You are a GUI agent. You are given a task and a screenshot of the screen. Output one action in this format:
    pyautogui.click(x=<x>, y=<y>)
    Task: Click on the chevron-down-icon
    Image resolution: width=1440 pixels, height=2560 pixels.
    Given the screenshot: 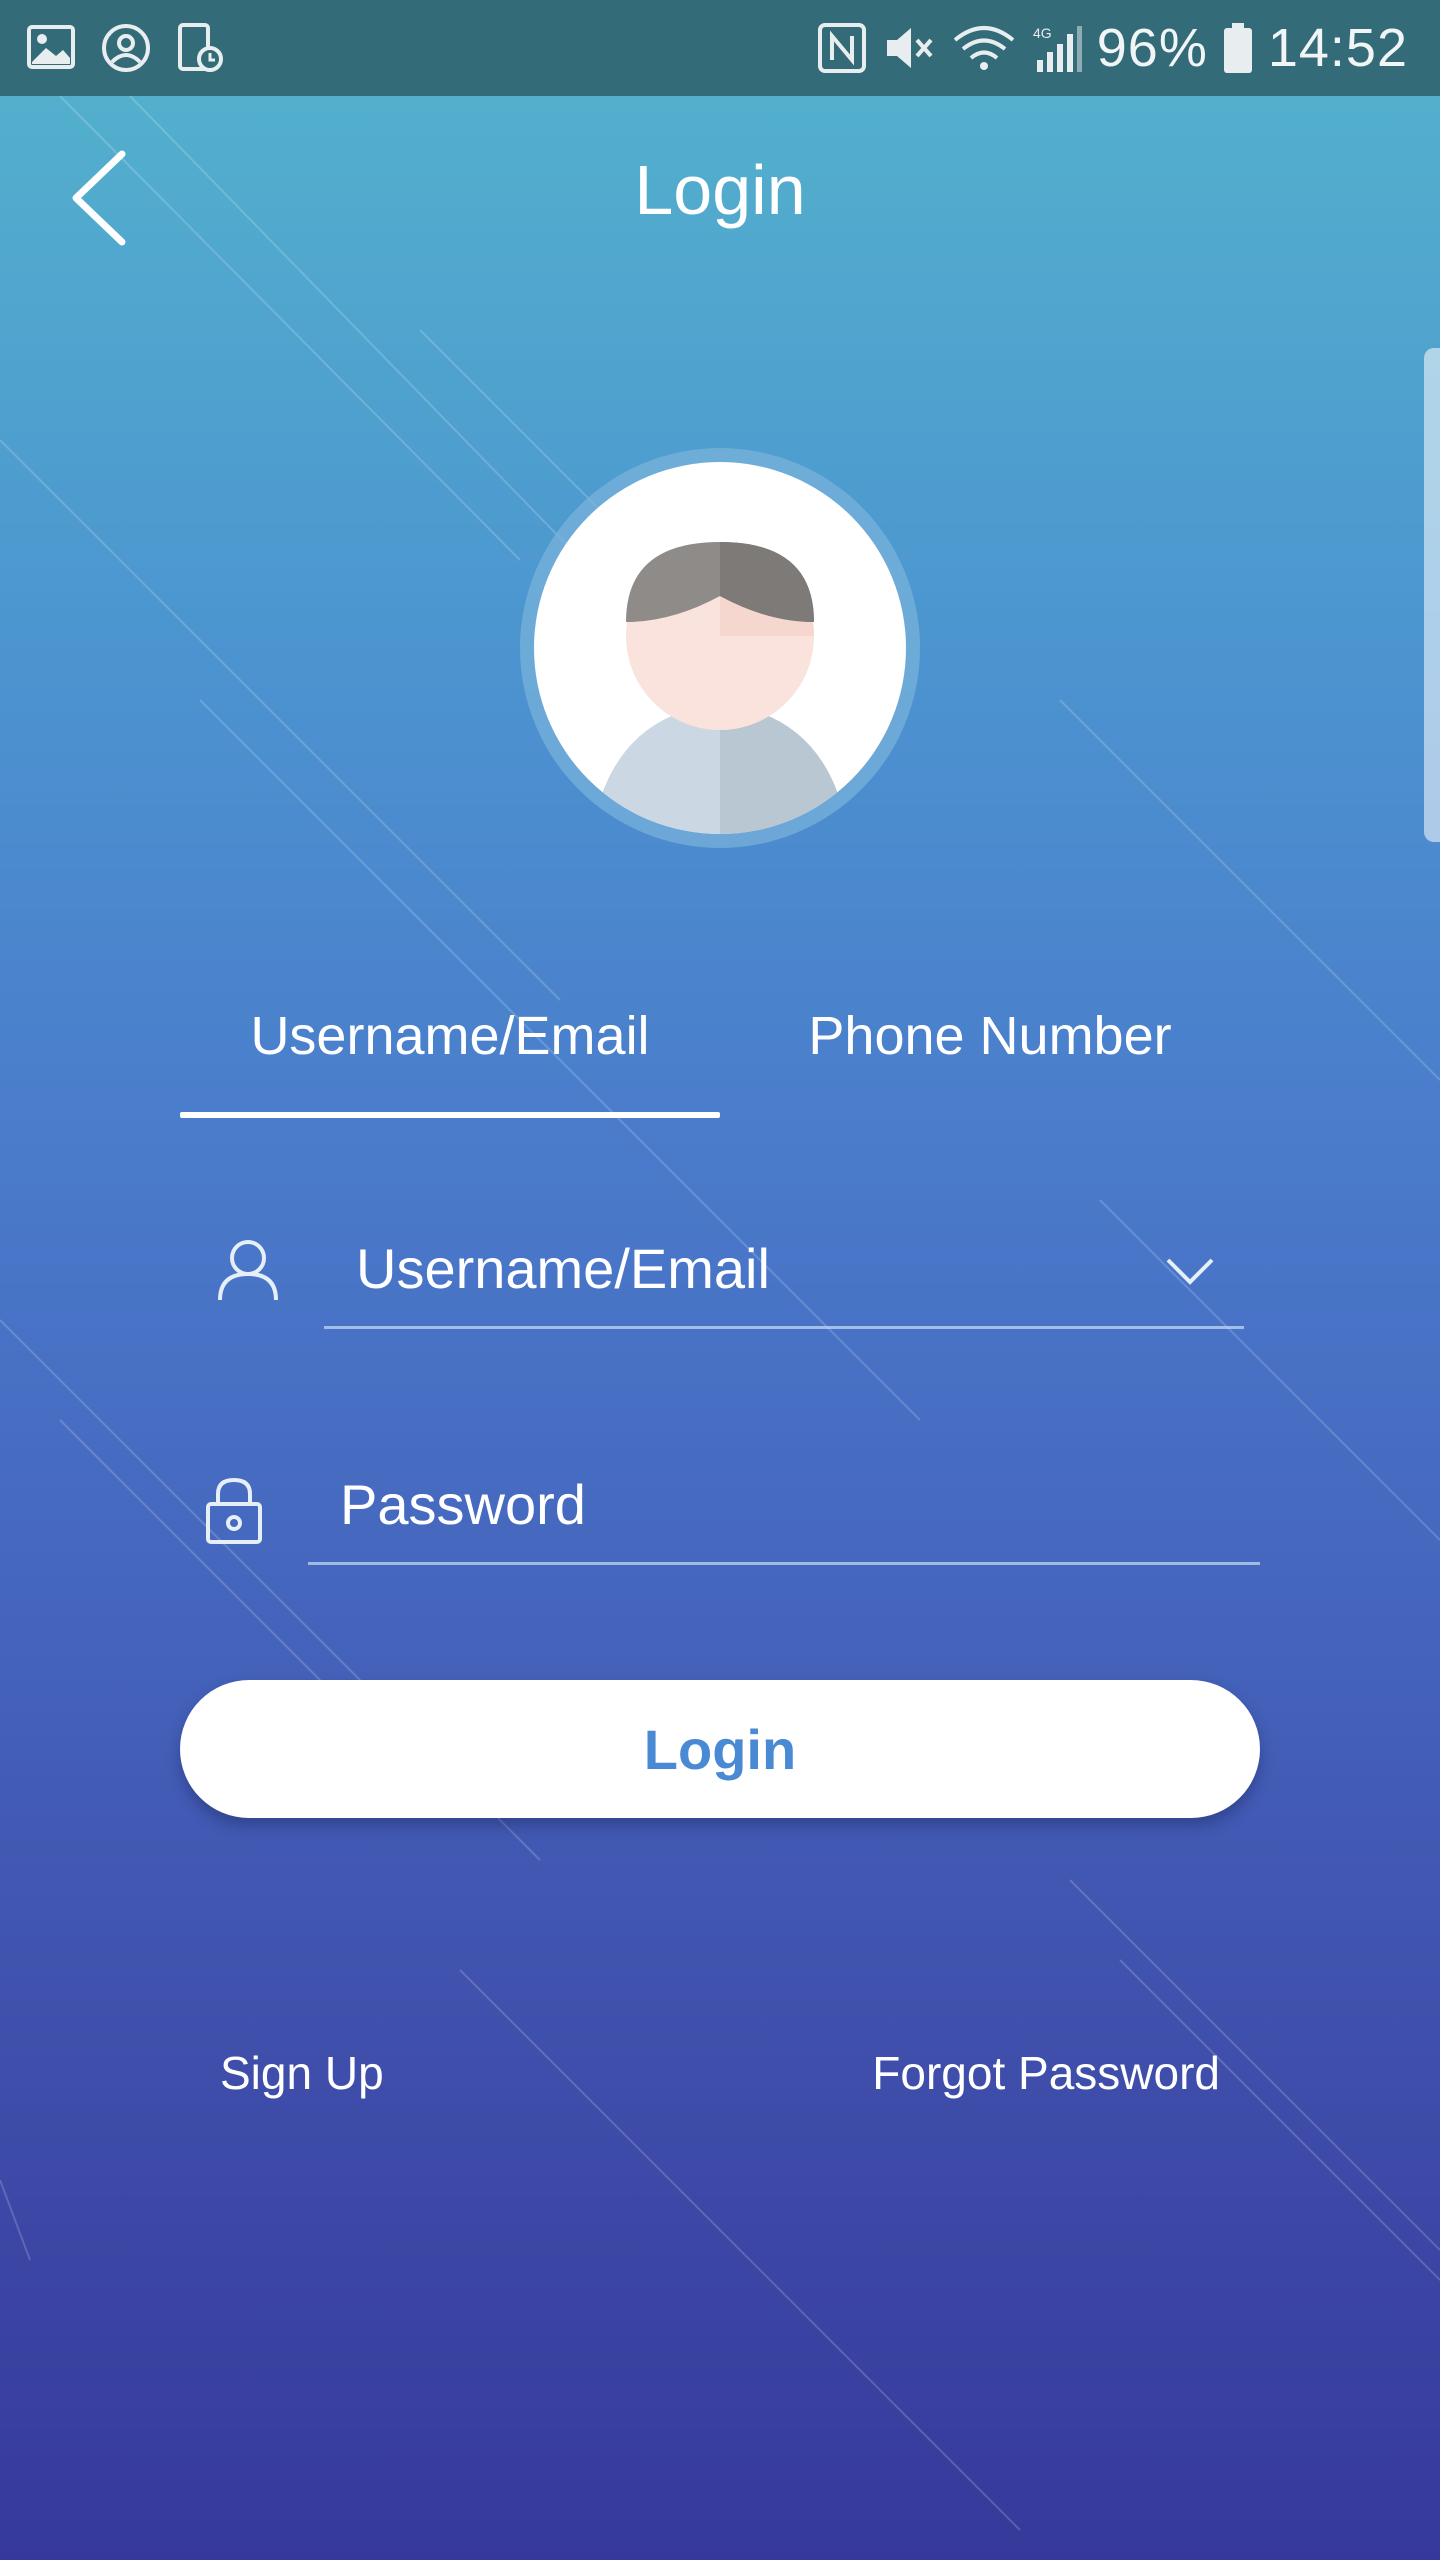 What is the action you would take?
    pyautogui.click(x=1190, y=1271)
    